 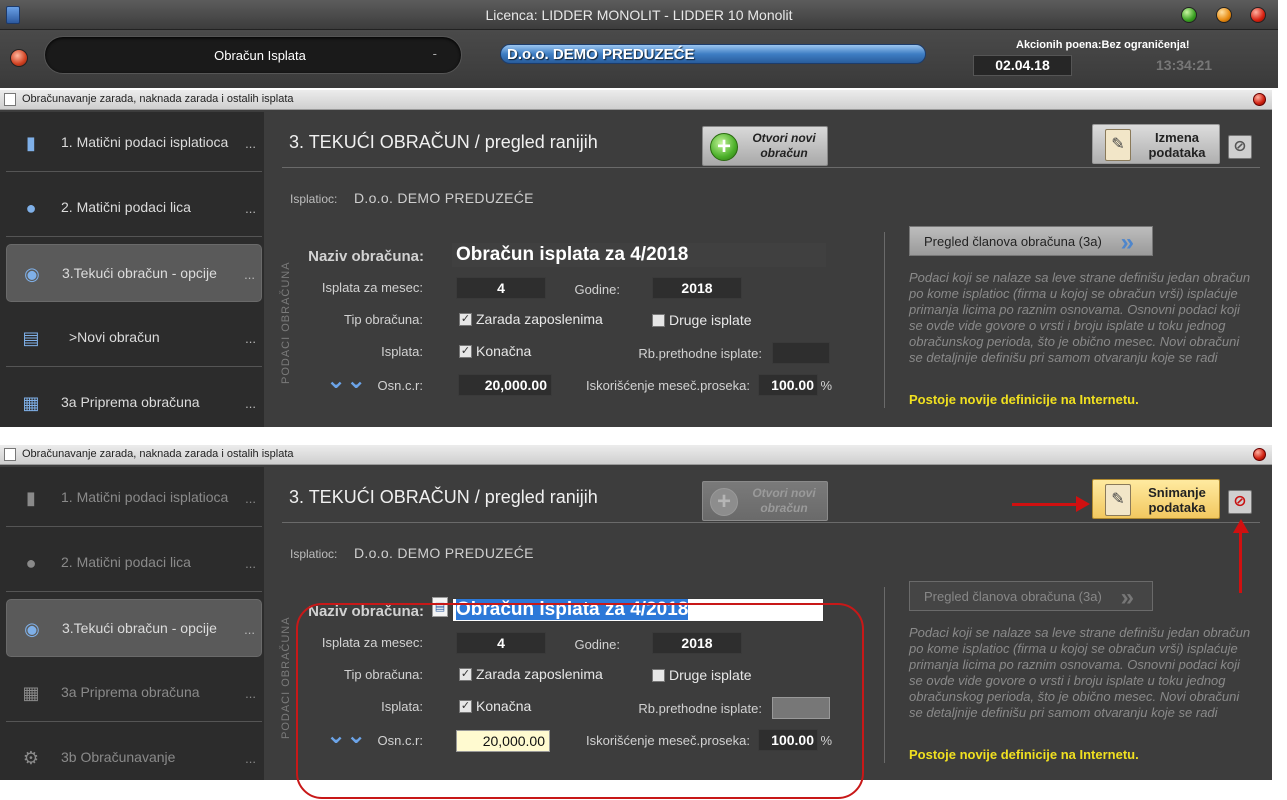 What do you see at coordinates (826, 385) in the screenshot?
I see `percent-unit: %` at bounding box center [826, 385].